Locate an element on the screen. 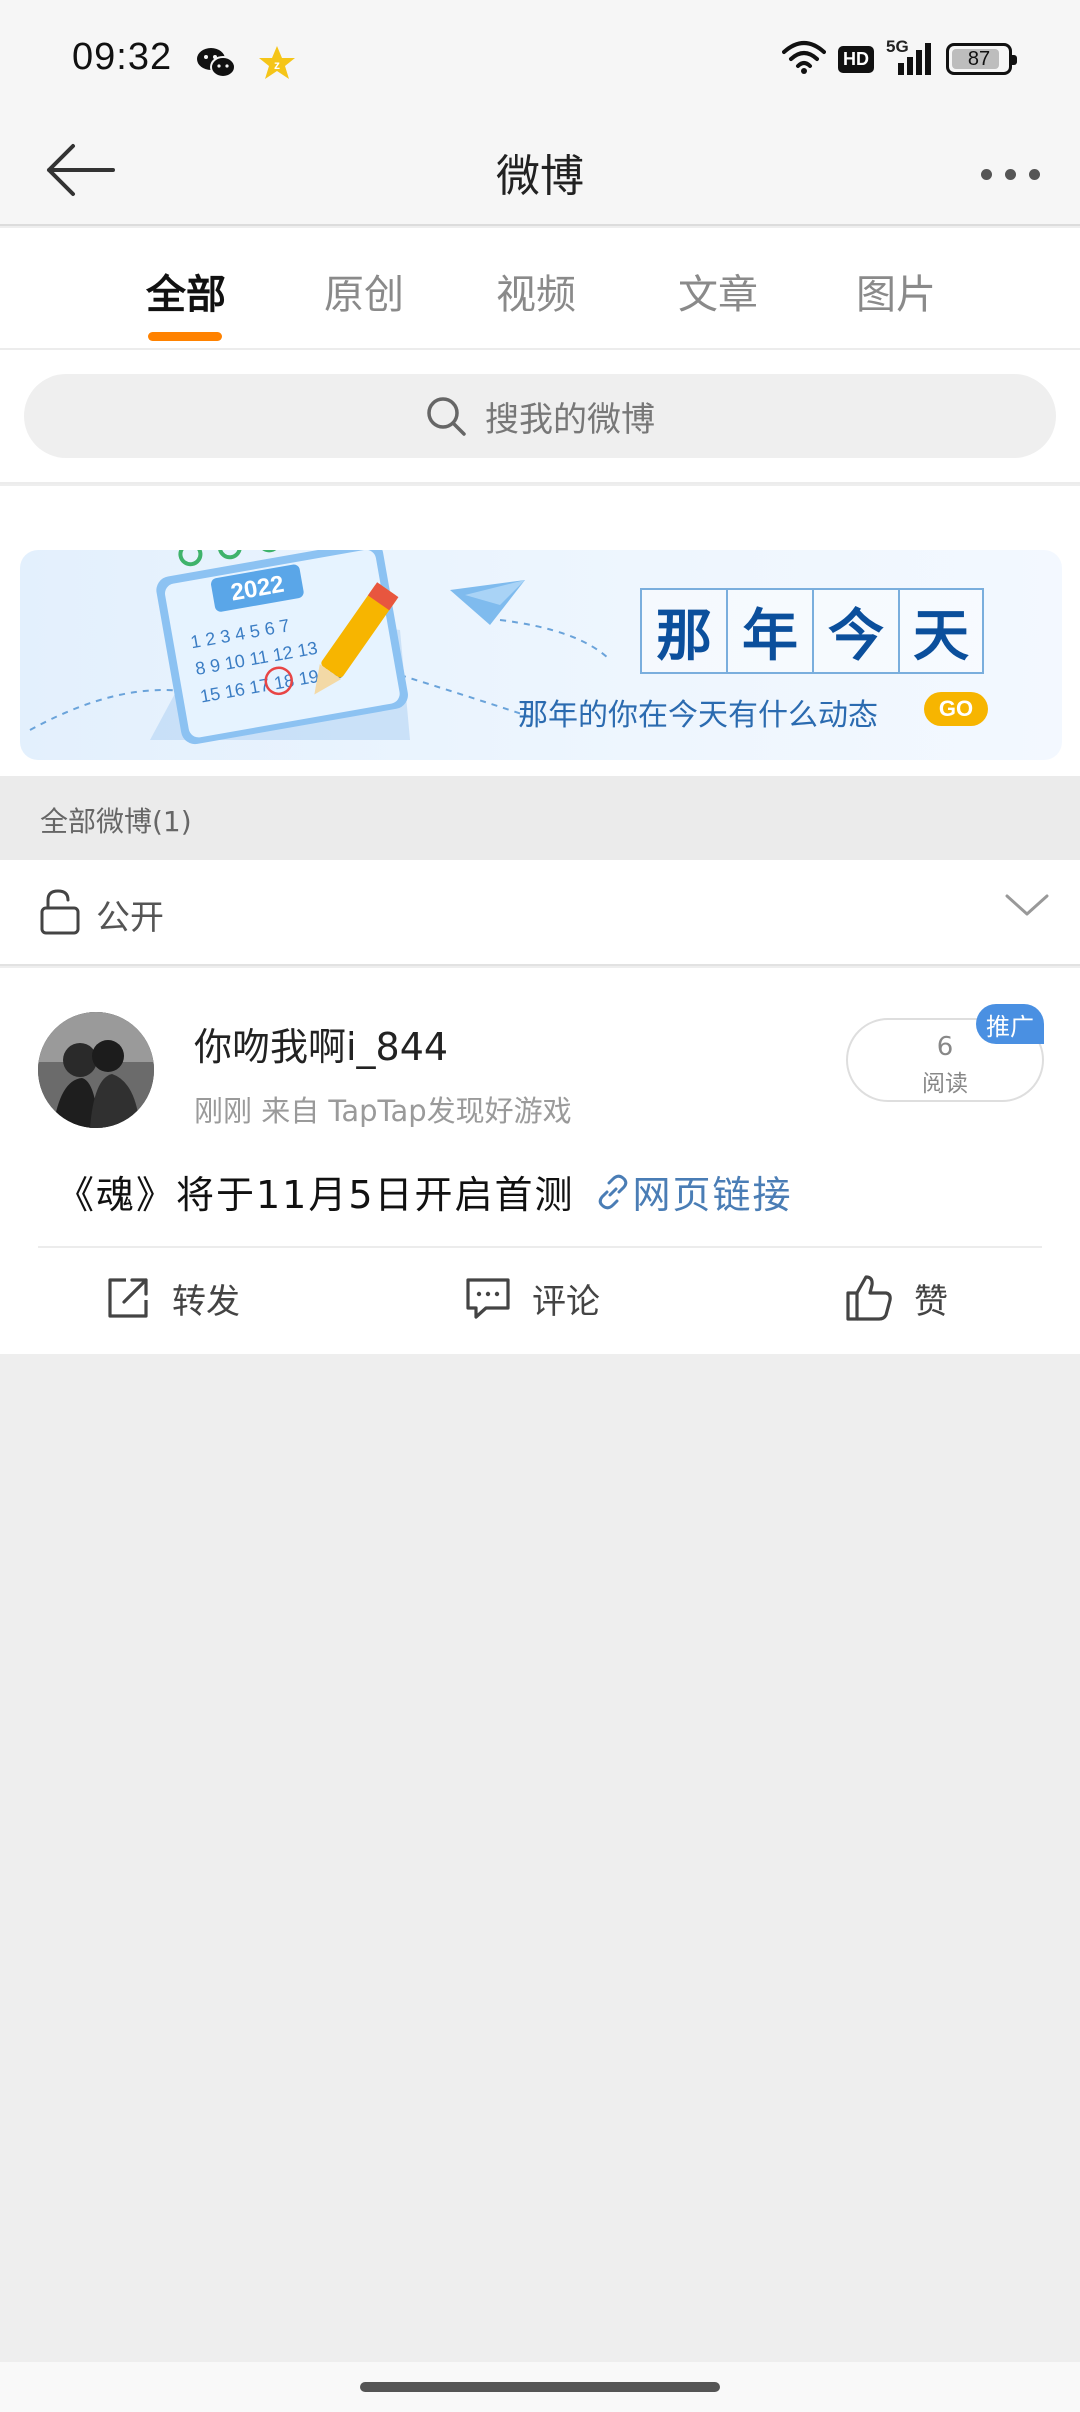 The height and width of the screenshot is (2412, 1080). tab-video: 视频 is located at coordinates (536, 291).